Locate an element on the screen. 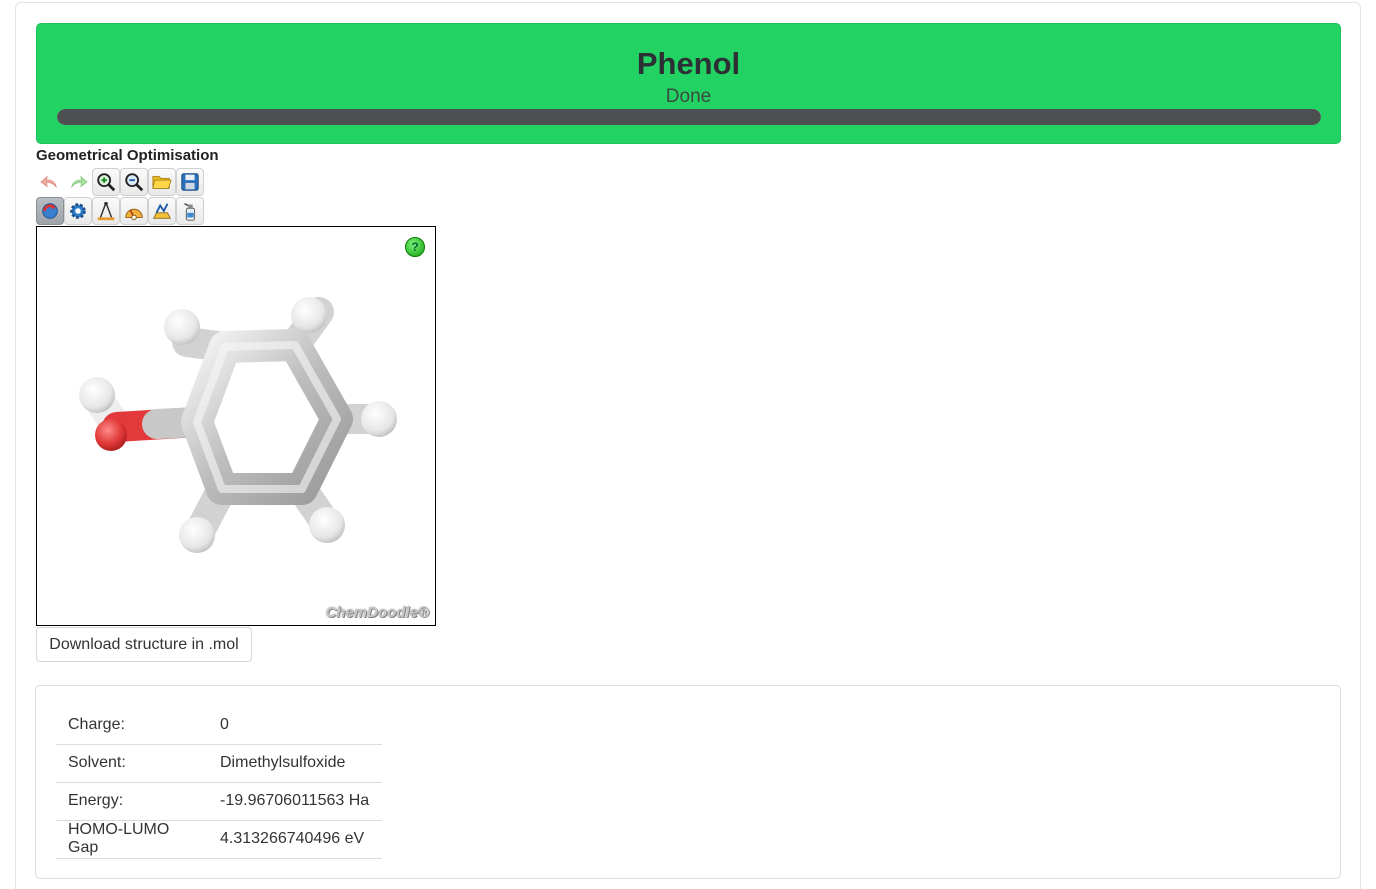 This screenshot has height=889, width=1376. open-folder-icon is located at coordinates (162, 182).